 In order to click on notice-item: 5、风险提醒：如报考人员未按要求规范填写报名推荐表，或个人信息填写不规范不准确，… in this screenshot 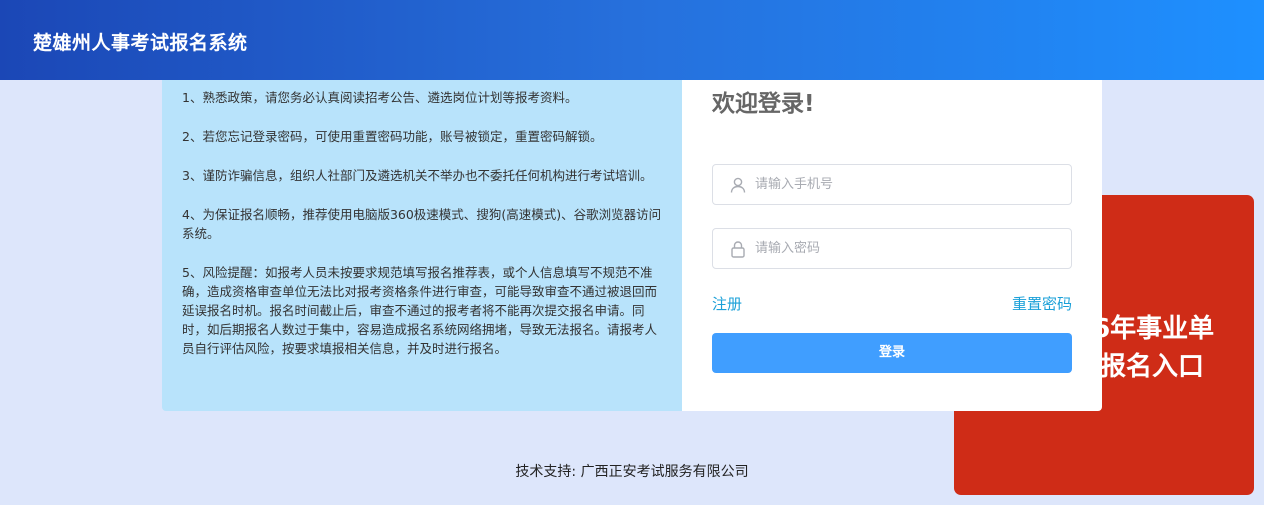, I will do `click(420, 310)`.